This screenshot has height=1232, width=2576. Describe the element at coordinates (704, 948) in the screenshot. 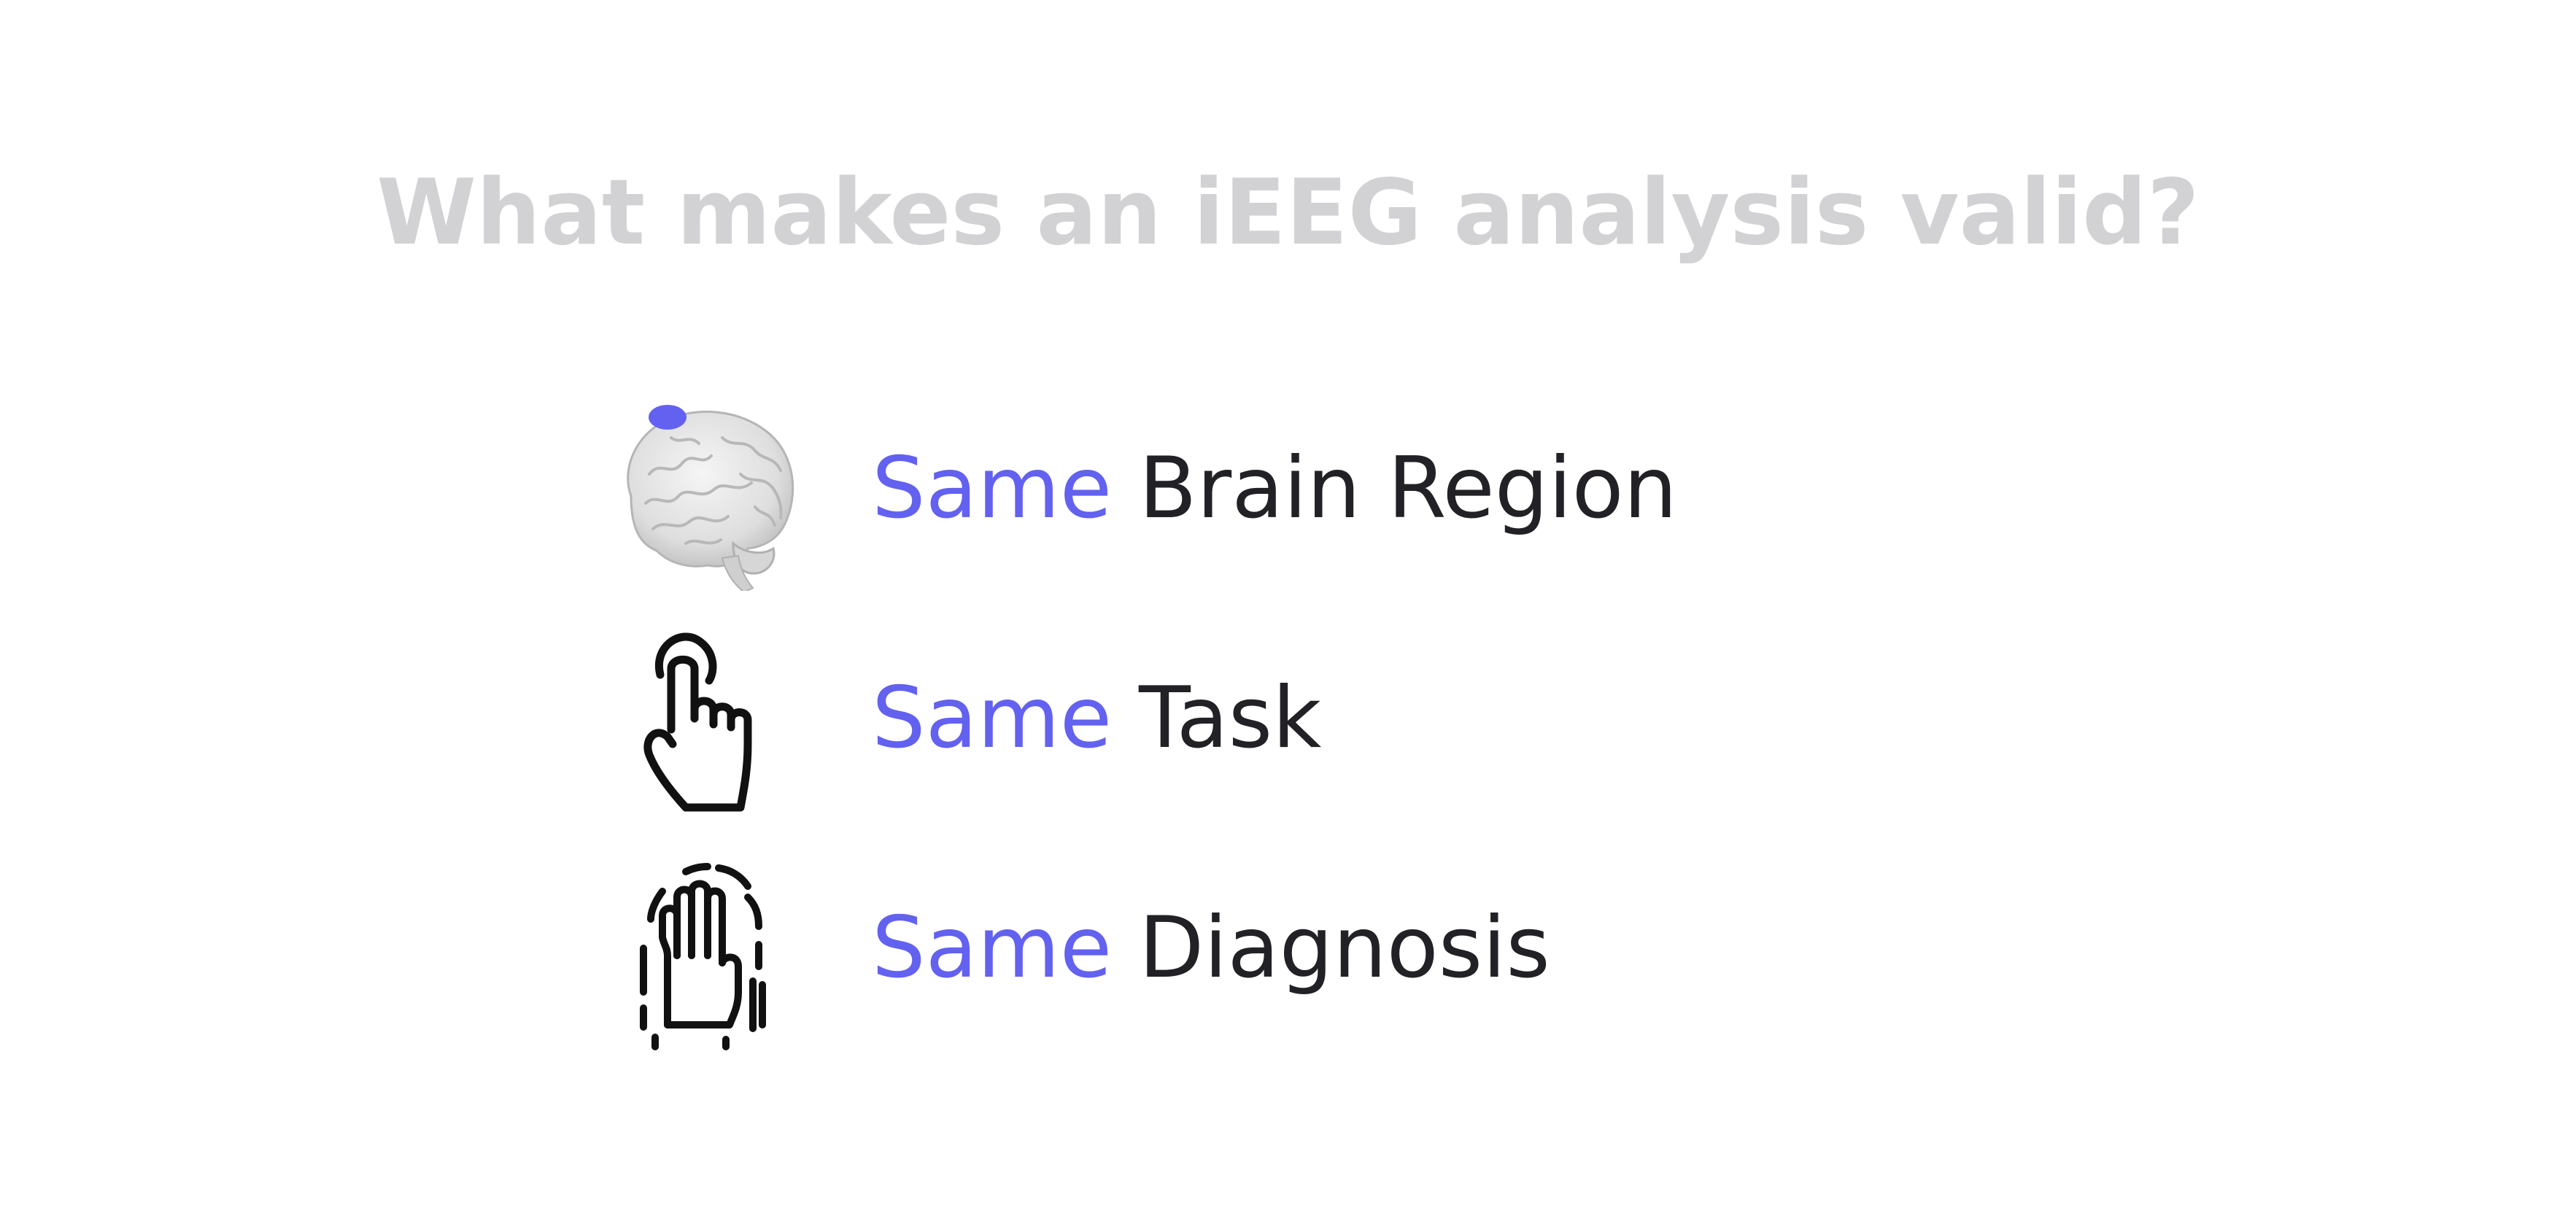

I see `shaking-hand-icon` at that location.